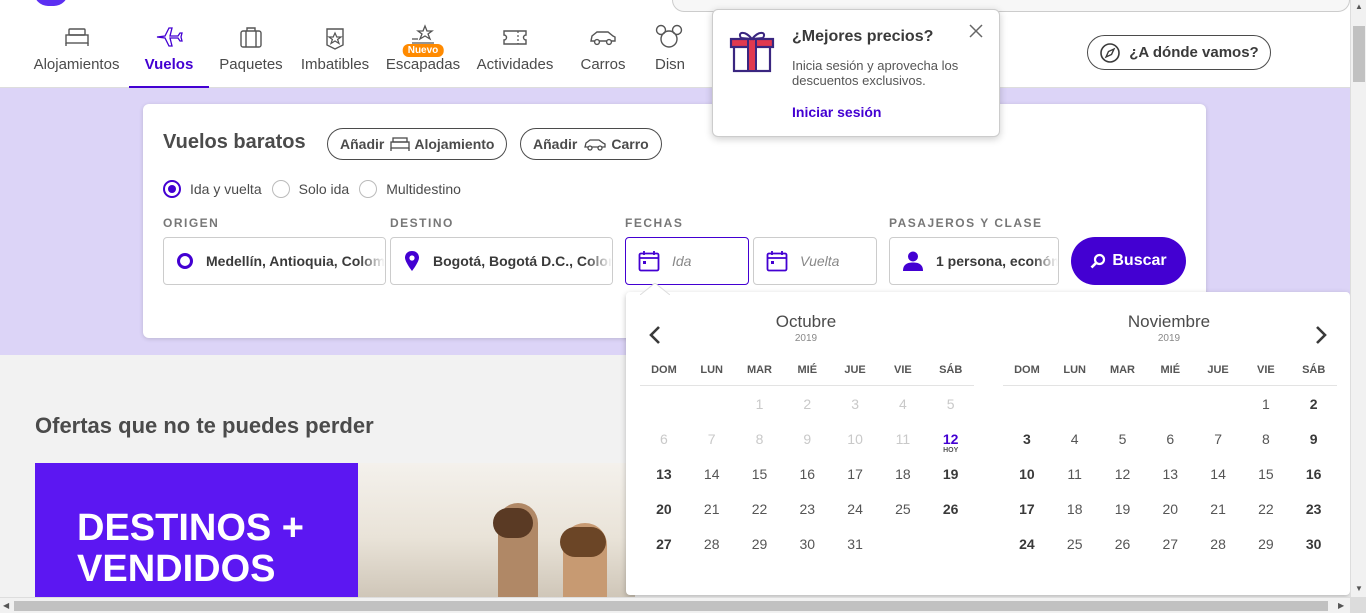 This screenshot has height=613, width=1366. I want to click on login-link: Iniciar sesión, so click(836, 112).